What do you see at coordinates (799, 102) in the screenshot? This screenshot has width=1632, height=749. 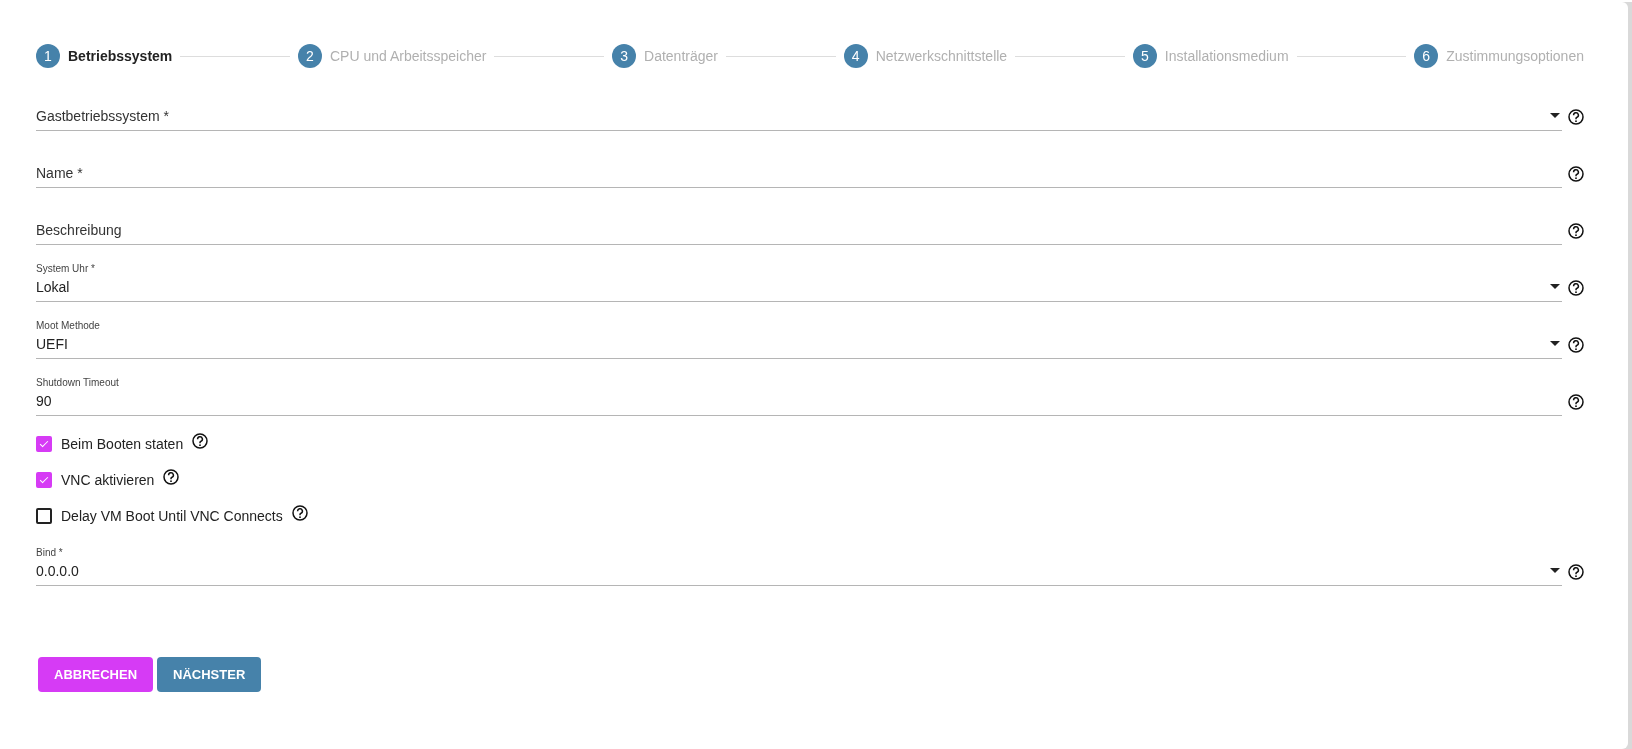 I see `dropdown-field: Gastbetriebssystem *` at bounding box center [799, 102].